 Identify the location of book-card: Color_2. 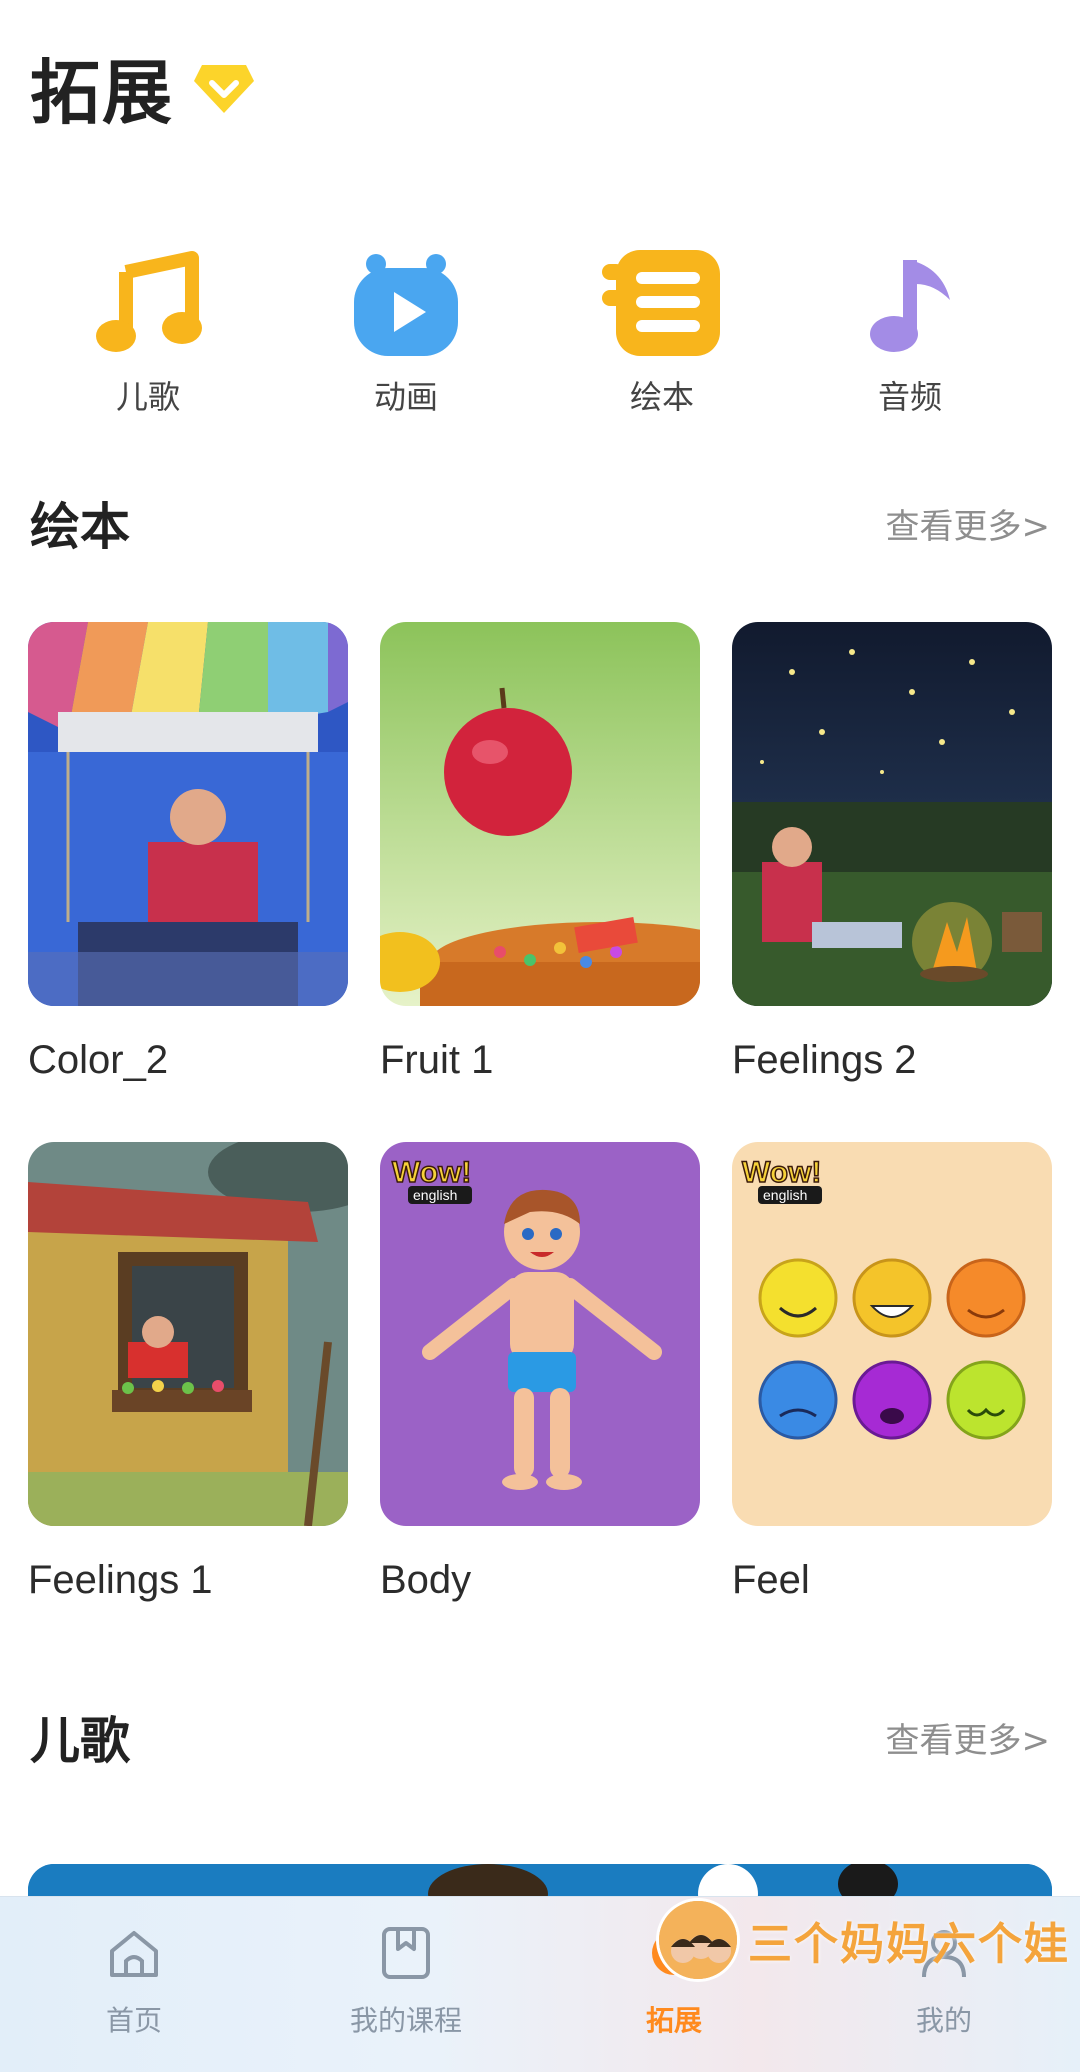
(188, 852).